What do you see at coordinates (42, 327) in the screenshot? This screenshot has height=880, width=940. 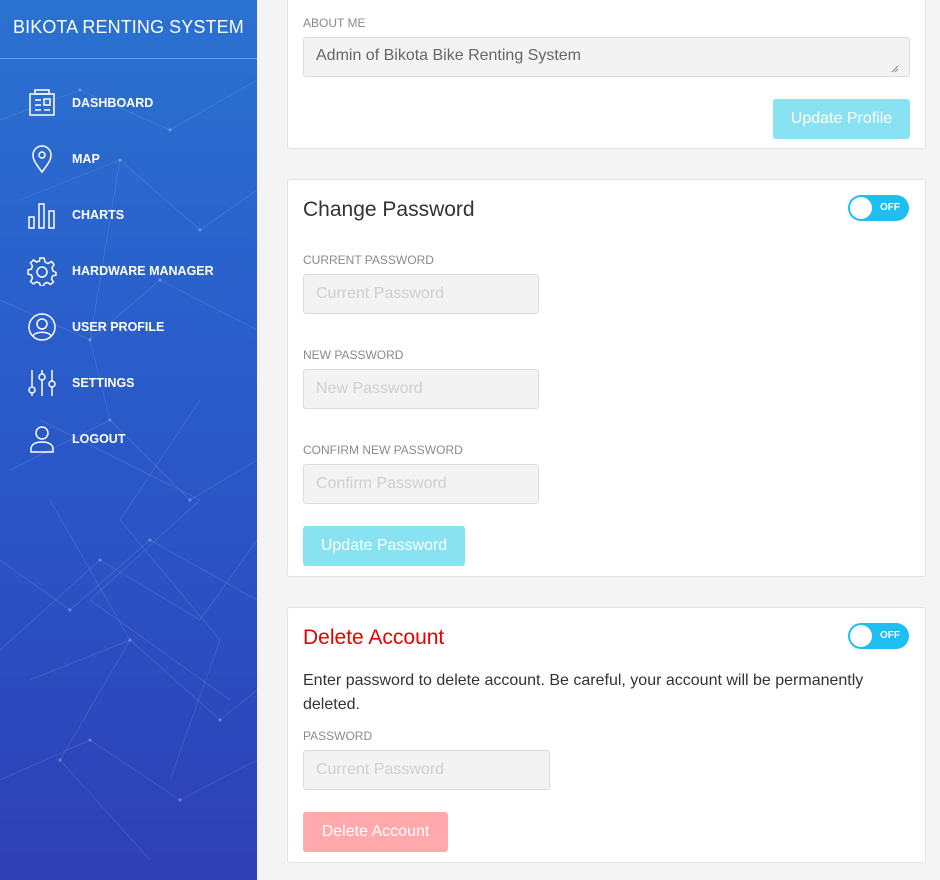 I see `user-circle-icon` at bounding box center [42, 327].